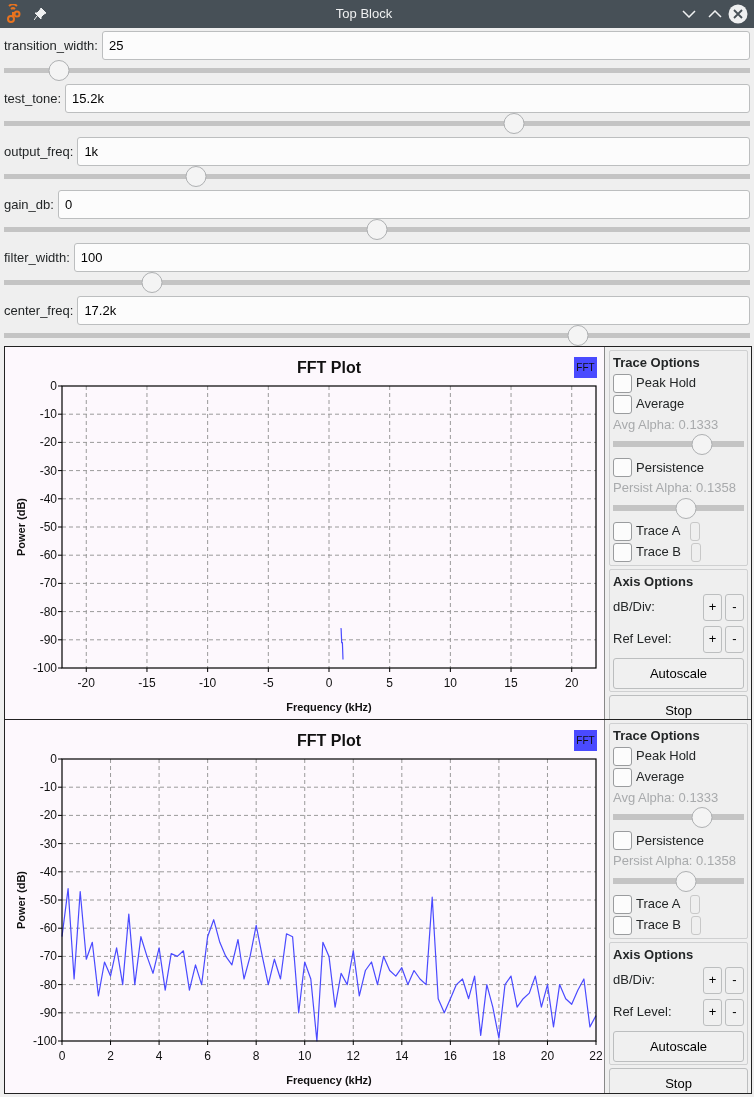 This screenshot has height=1097, width=754. What do you see at coordinates (48, 871) in the screenshot?
I see `tick-label: -40` at bounding box center [48, 871].